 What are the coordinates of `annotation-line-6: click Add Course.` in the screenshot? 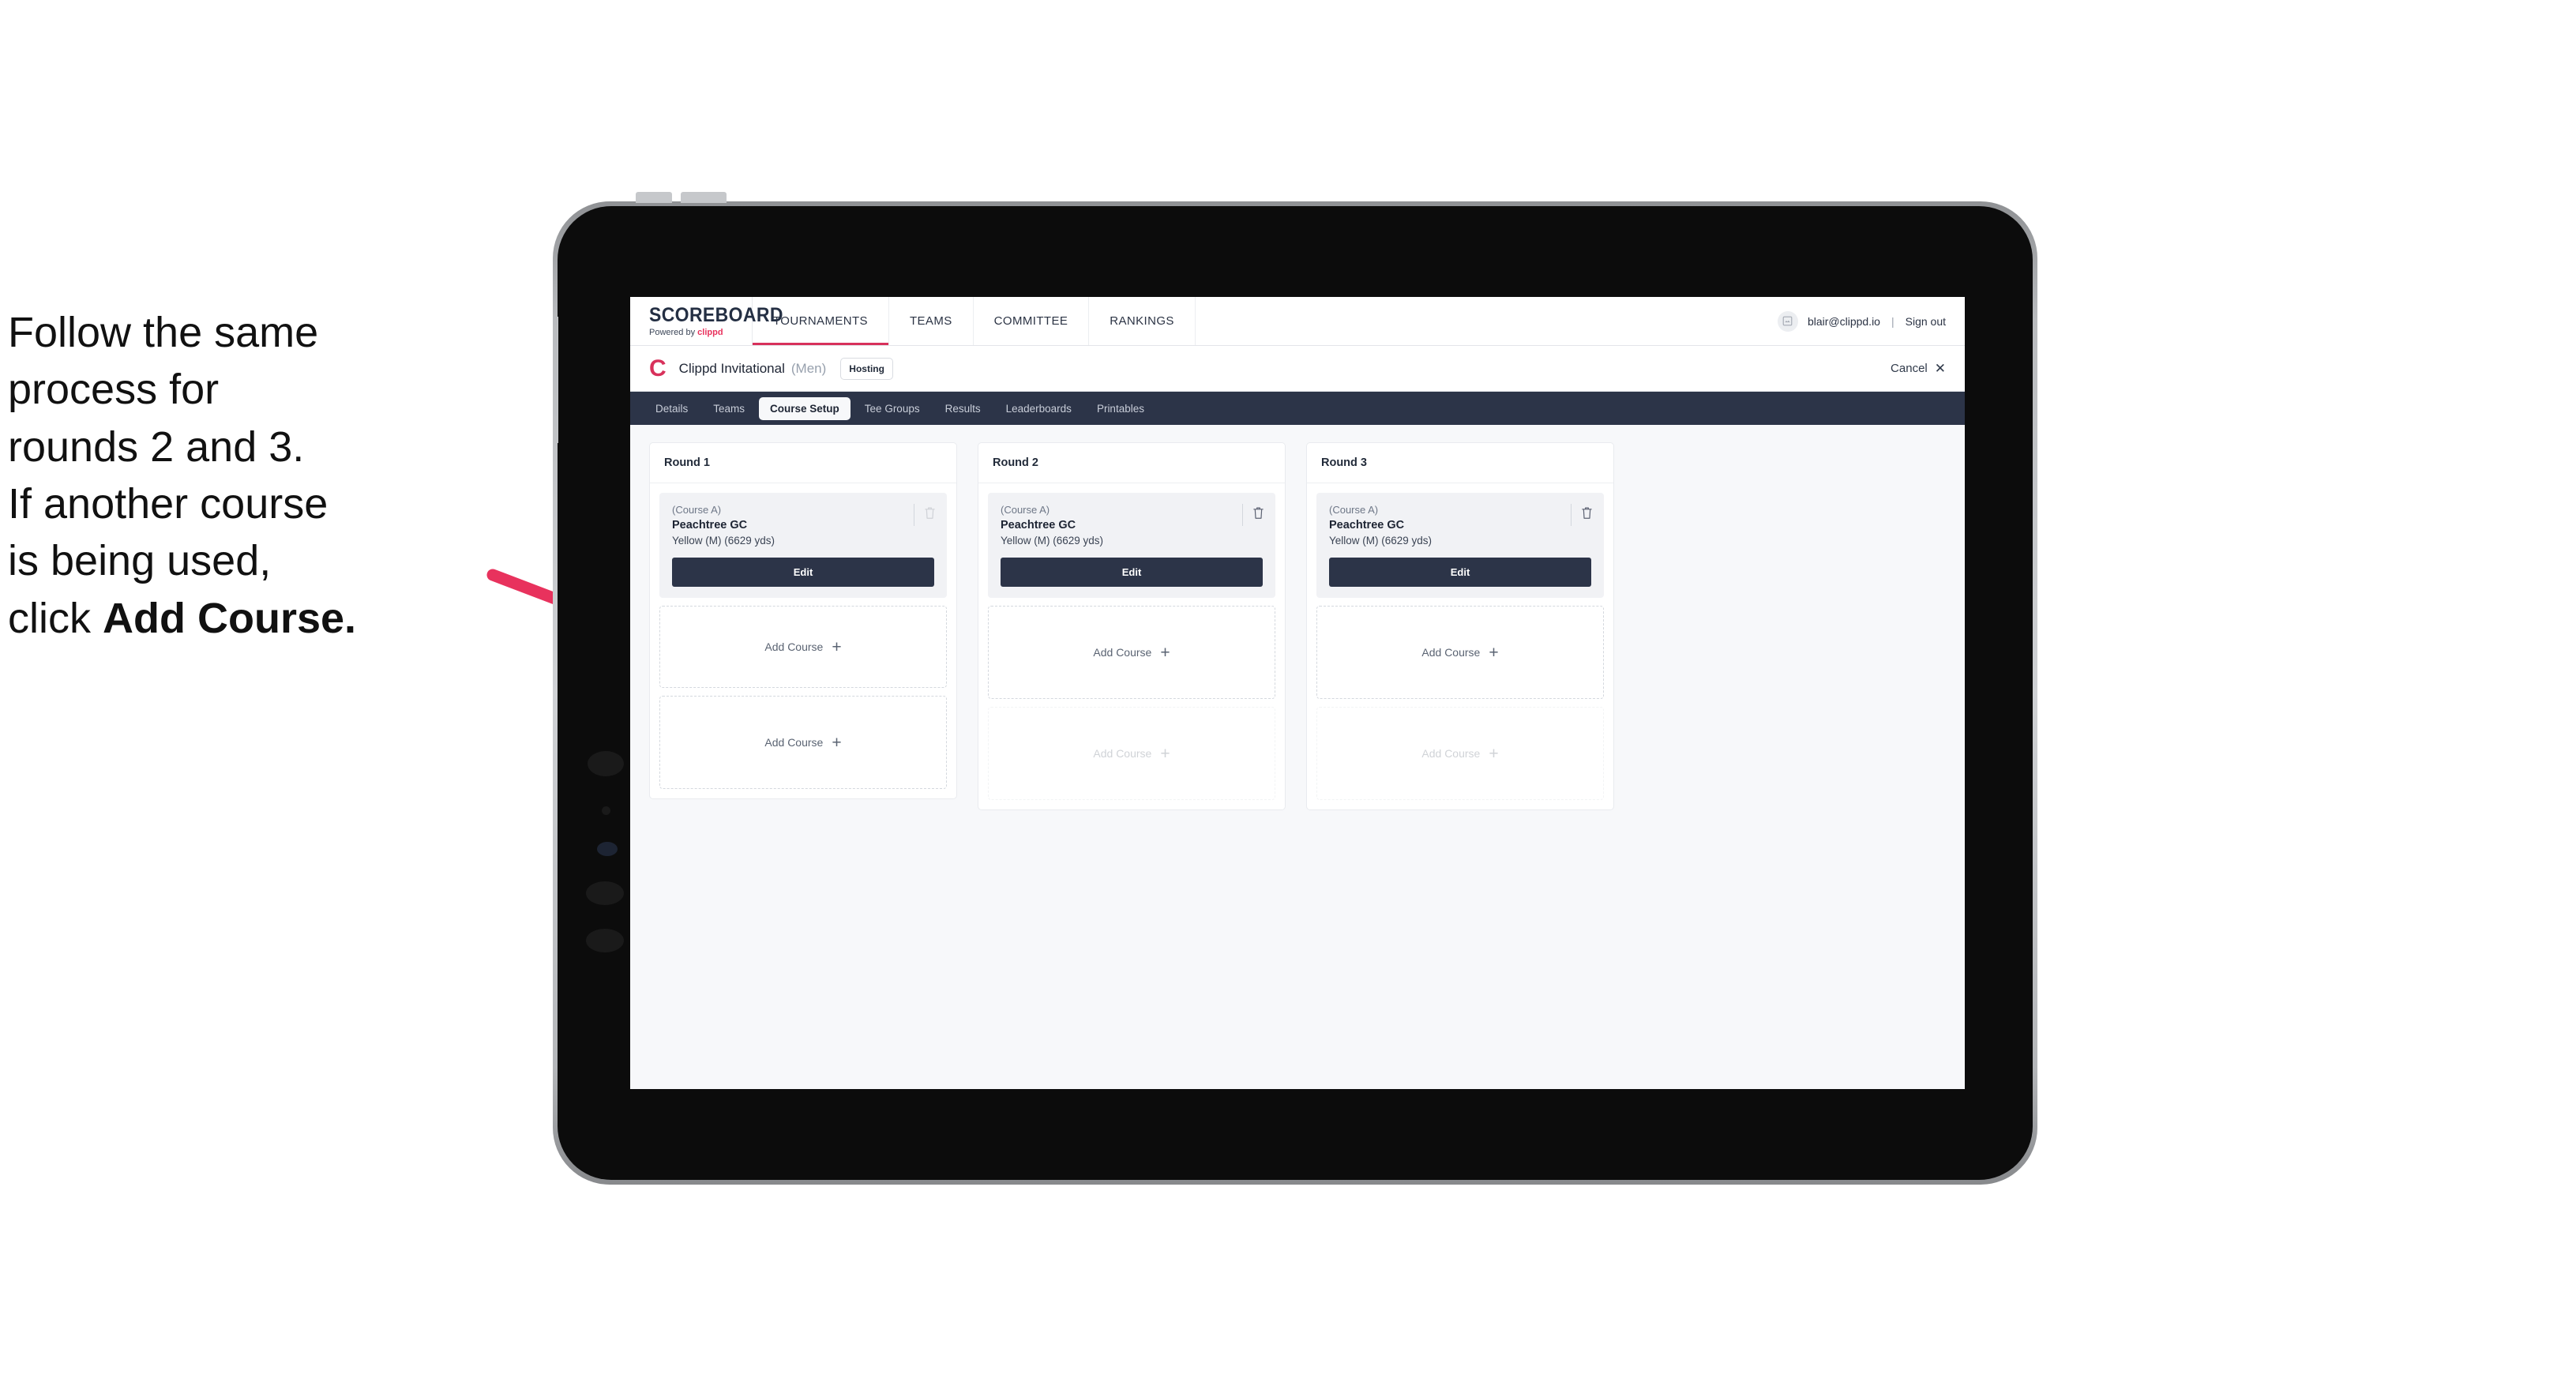 It's located at (260, 618).